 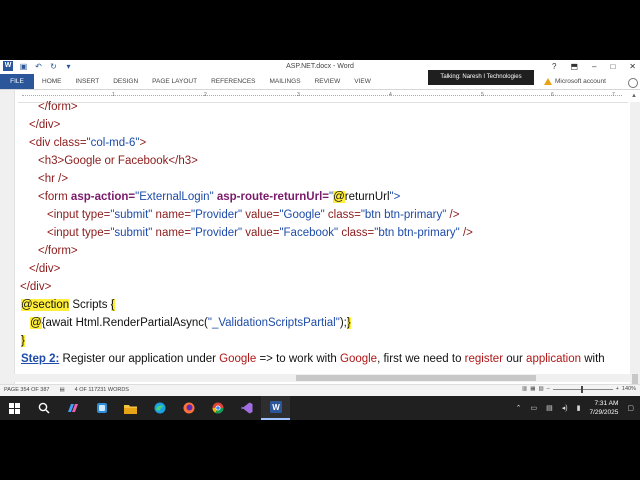 What do you see at coordinates (533, 408) in the screenshot?
I see `tablet-icon: ▭` at bounding box center [533, 408].